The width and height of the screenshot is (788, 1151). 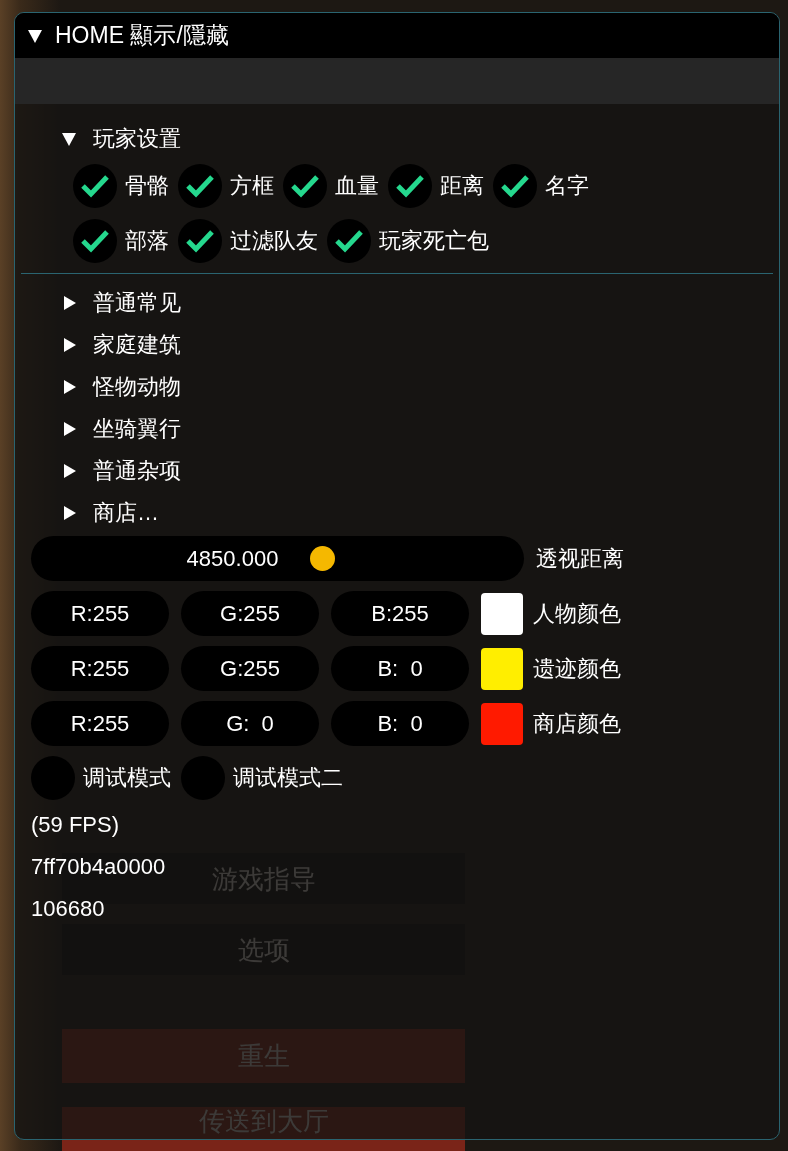 What do you see at coordinates (274, 241) in the screenshot?
I see `checkbox-label: 过滤队友` at bounding box center [274, 241].